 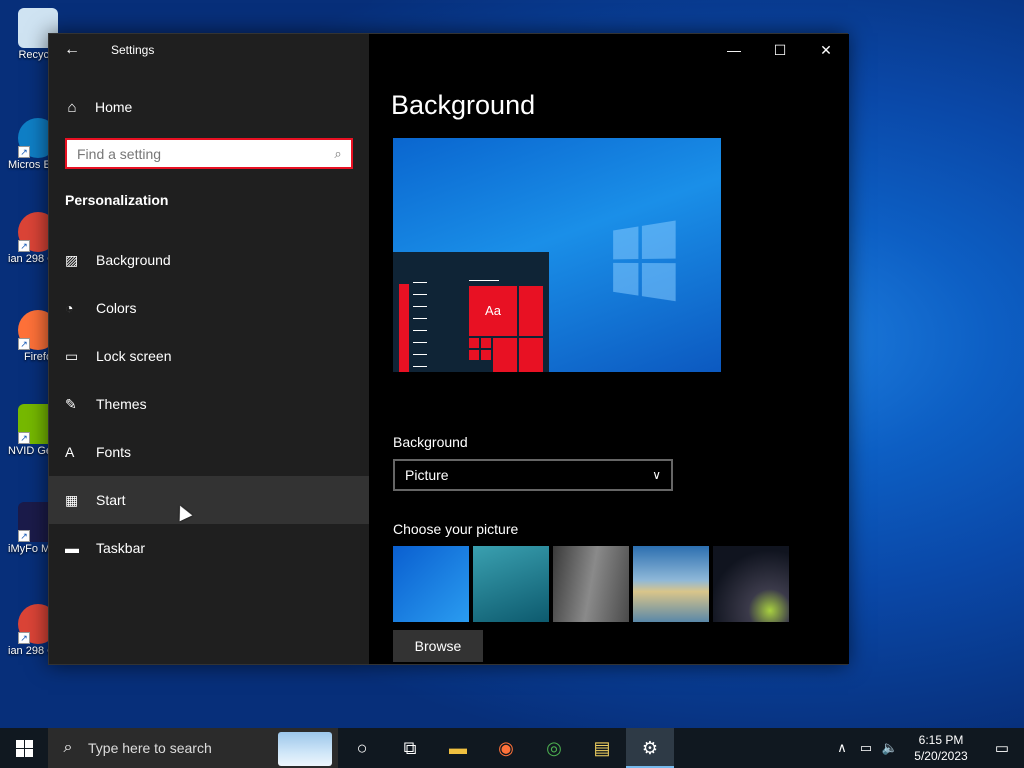 I want to click on firefox-button: ◉, so click(x=506, y=748).